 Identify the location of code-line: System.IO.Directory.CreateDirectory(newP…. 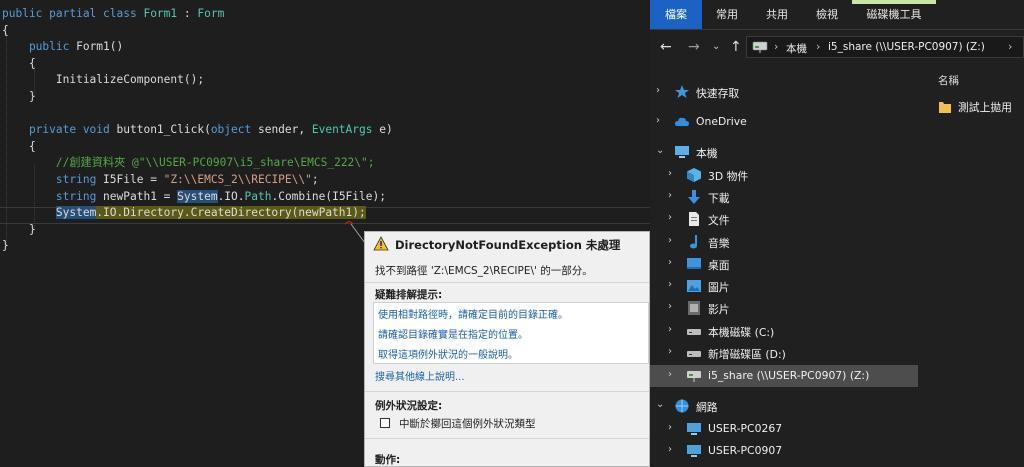
(184, 213).